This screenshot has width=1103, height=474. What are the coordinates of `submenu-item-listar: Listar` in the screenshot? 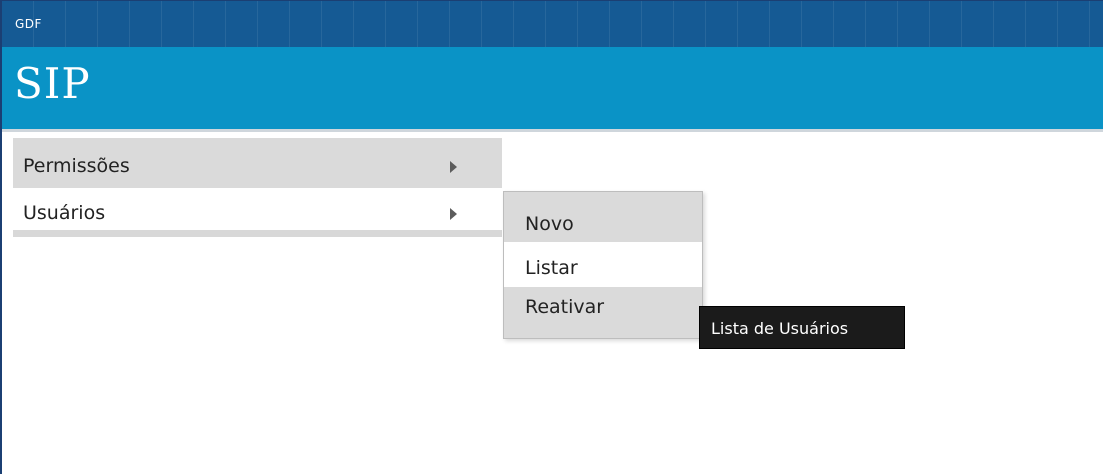 It's located at (603, 264).